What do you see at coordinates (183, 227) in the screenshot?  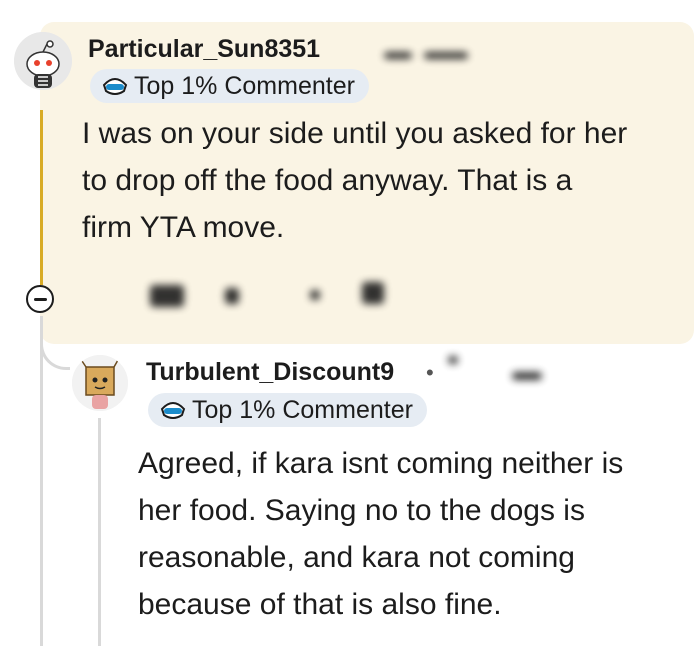 I see `comment-line: firm YTA move.` at bounding box center [183, 227].